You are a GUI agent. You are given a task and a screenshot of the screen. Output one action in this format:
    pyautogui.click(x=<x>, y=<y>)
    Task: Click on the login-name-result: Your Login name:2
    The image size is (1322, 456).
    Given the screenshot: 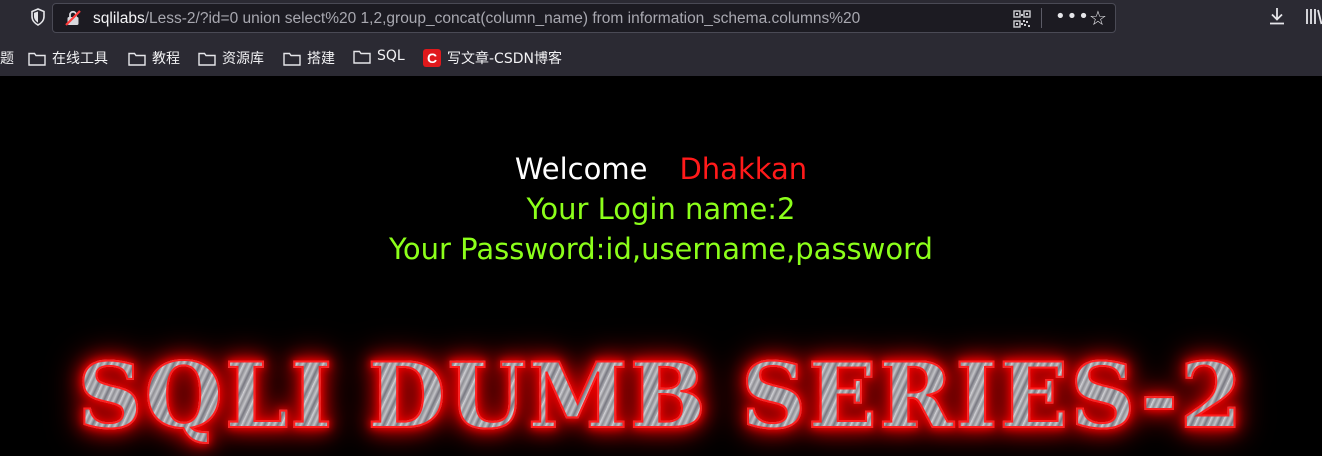 What is the action you would take?
    pyautogui.click(x=661, y=209)
    